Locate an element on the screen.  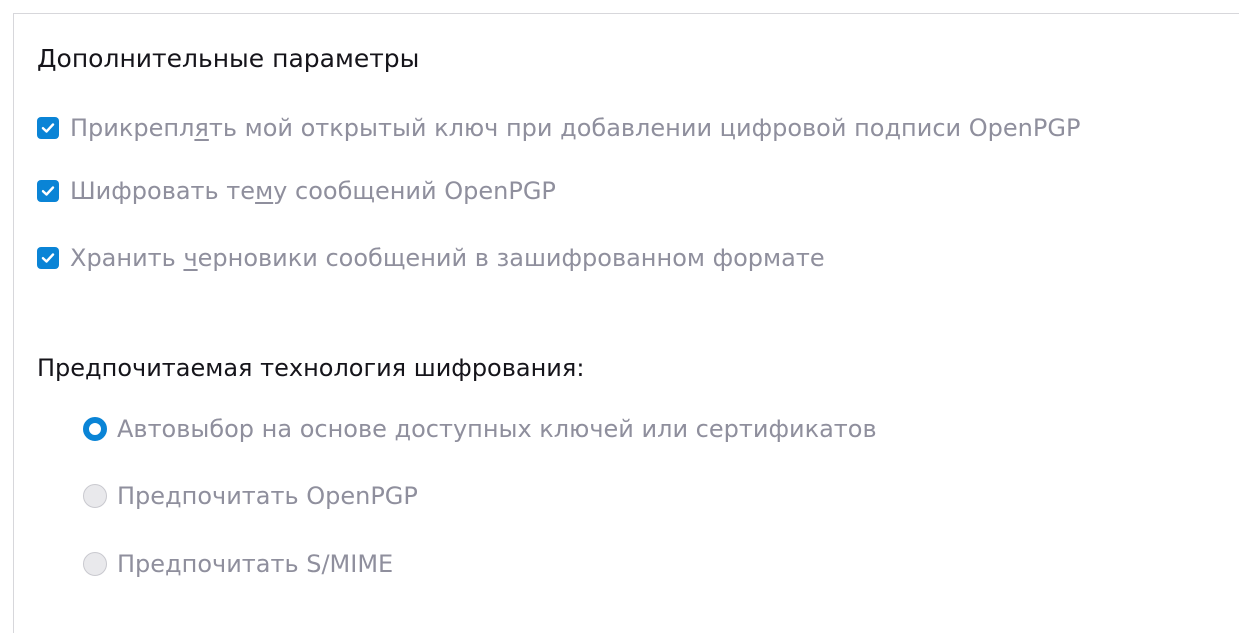
radio-option-openpgp: Предпочитать OpenPGP is located at coordinates (250, 496).